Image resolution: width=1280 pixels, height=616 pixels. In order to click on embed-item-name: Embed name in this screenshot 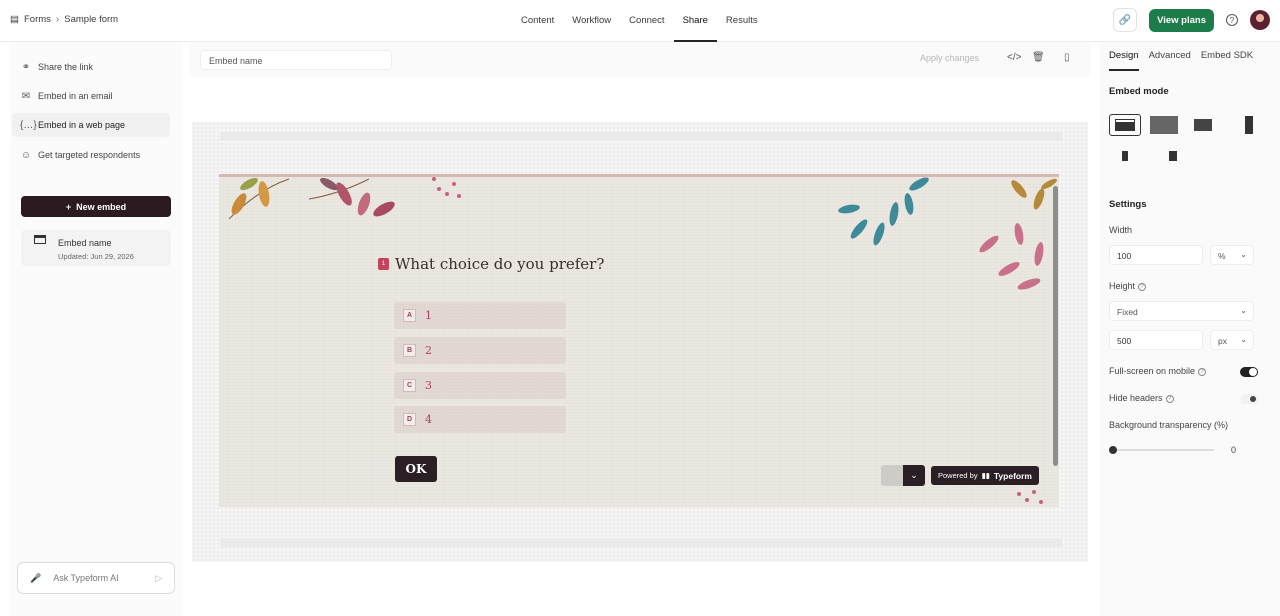, I will do `click(85, 243)`.